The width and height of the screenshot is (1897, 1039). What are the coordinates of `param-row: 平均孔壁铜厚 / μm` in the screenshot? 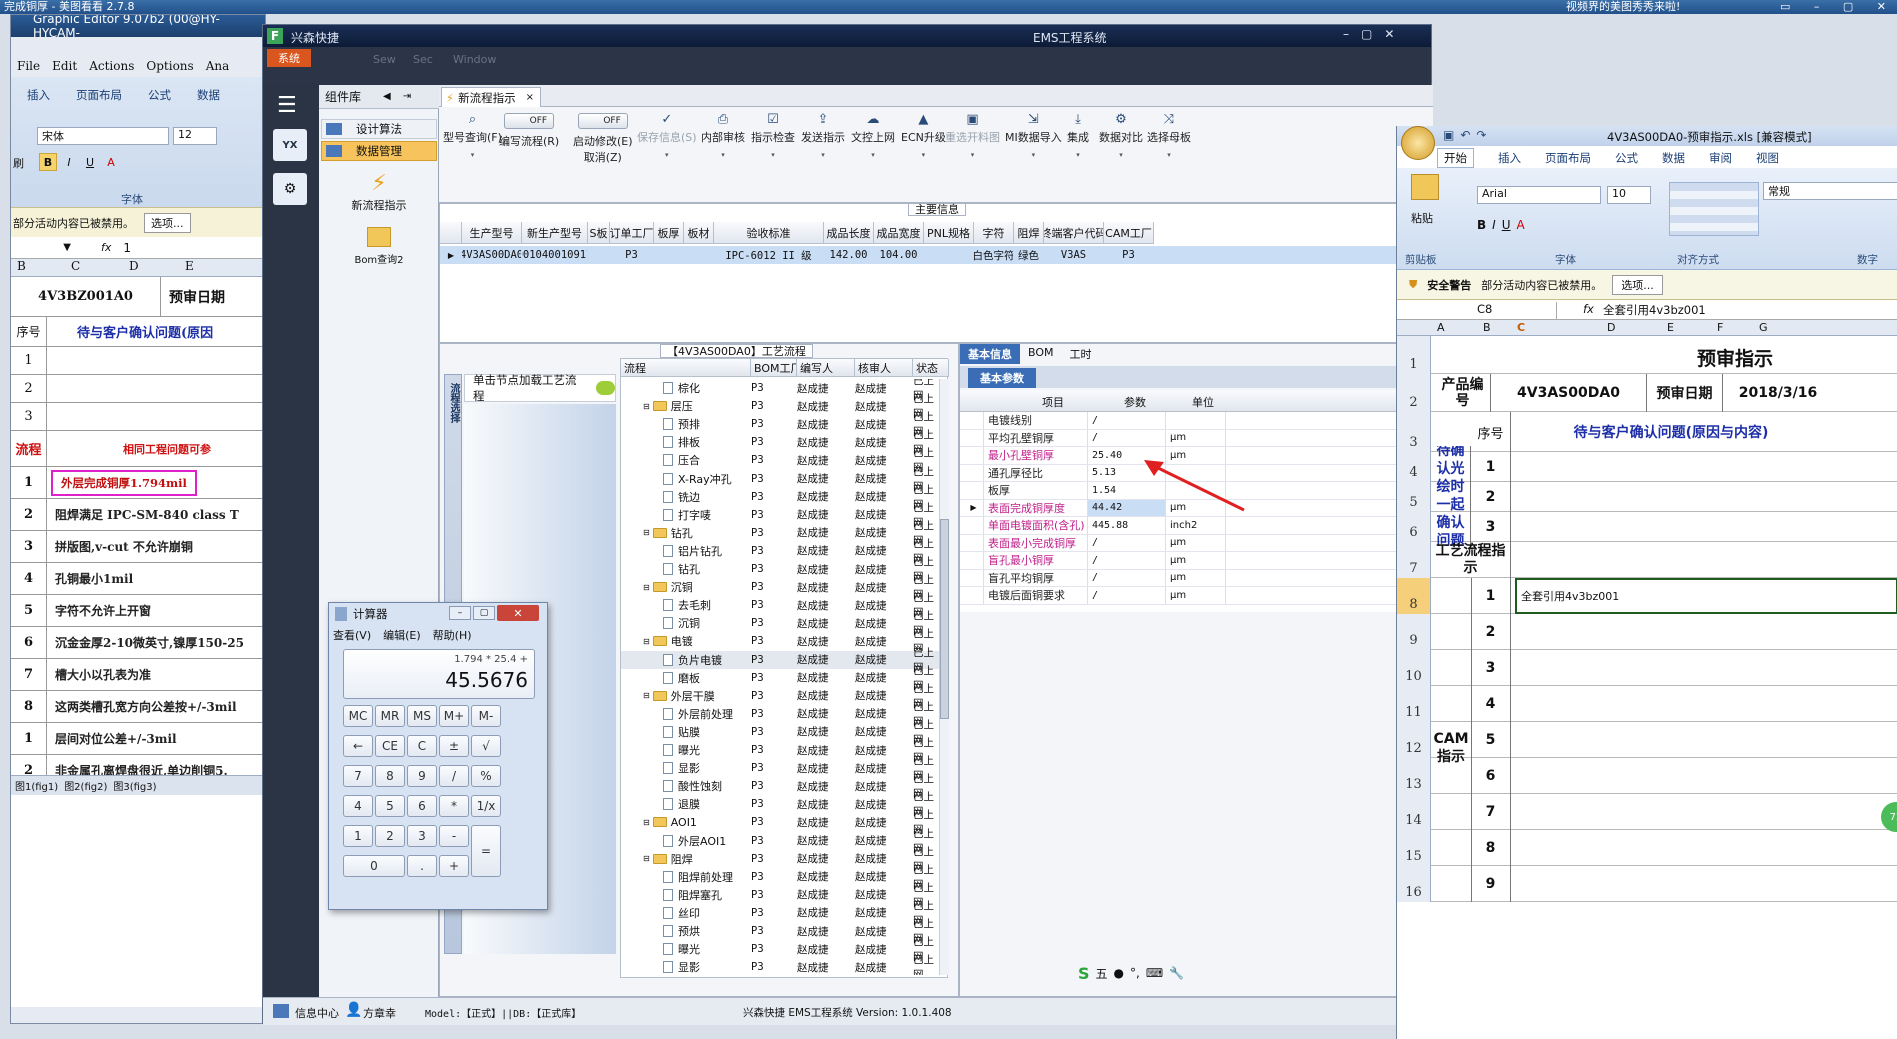 It's located at (1197, 438).